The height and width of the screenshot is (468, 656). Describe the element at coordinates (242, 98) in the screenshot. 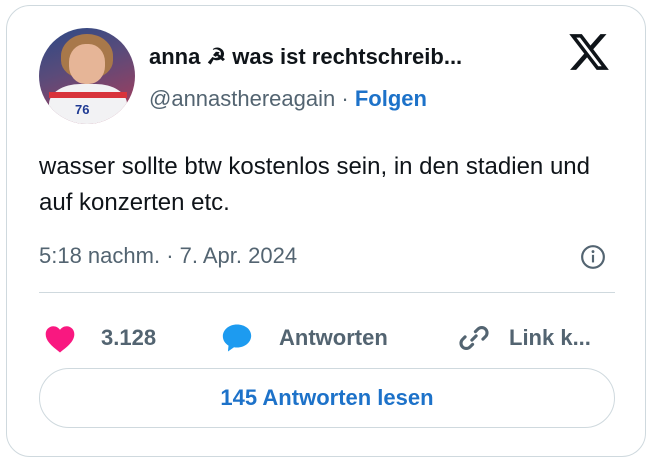

I see `author-handle: @annasthereagain` at that location.